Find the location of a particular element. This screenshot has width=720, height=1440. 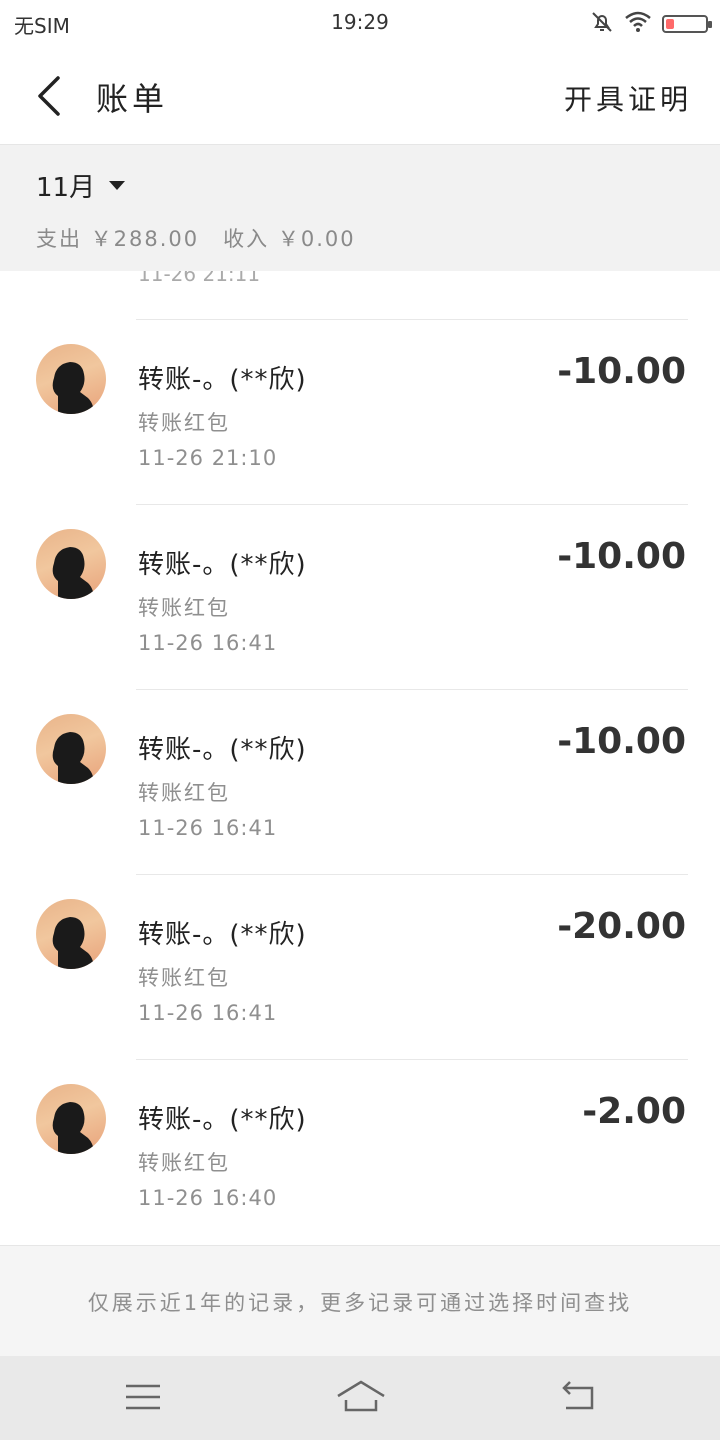

battery-icon is located at coordinates (687, 24).